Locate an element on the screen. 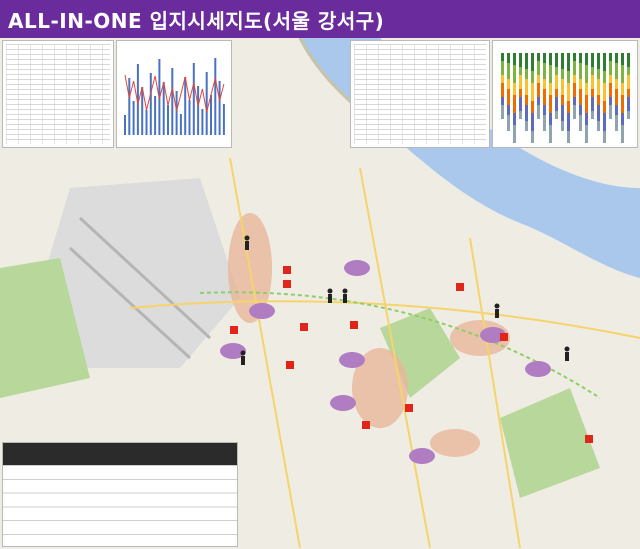 Image resolution: width=640 pixels, height=549 pixels. chart-line is located at coordinates (174, 93).